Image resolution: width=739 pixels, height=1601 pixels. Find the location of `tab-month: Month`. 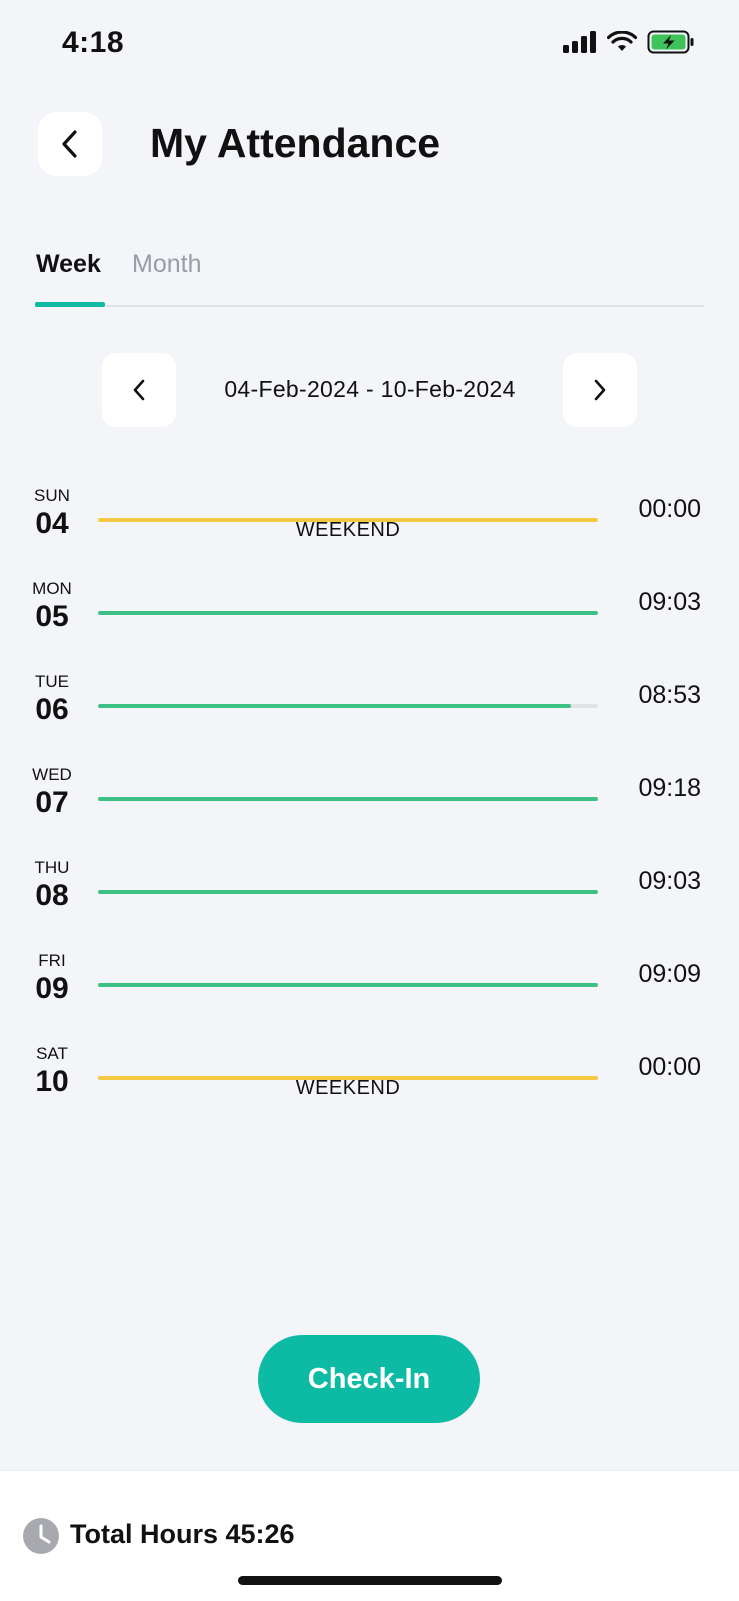

tab-month: Month is located at coordinates (166, 264).